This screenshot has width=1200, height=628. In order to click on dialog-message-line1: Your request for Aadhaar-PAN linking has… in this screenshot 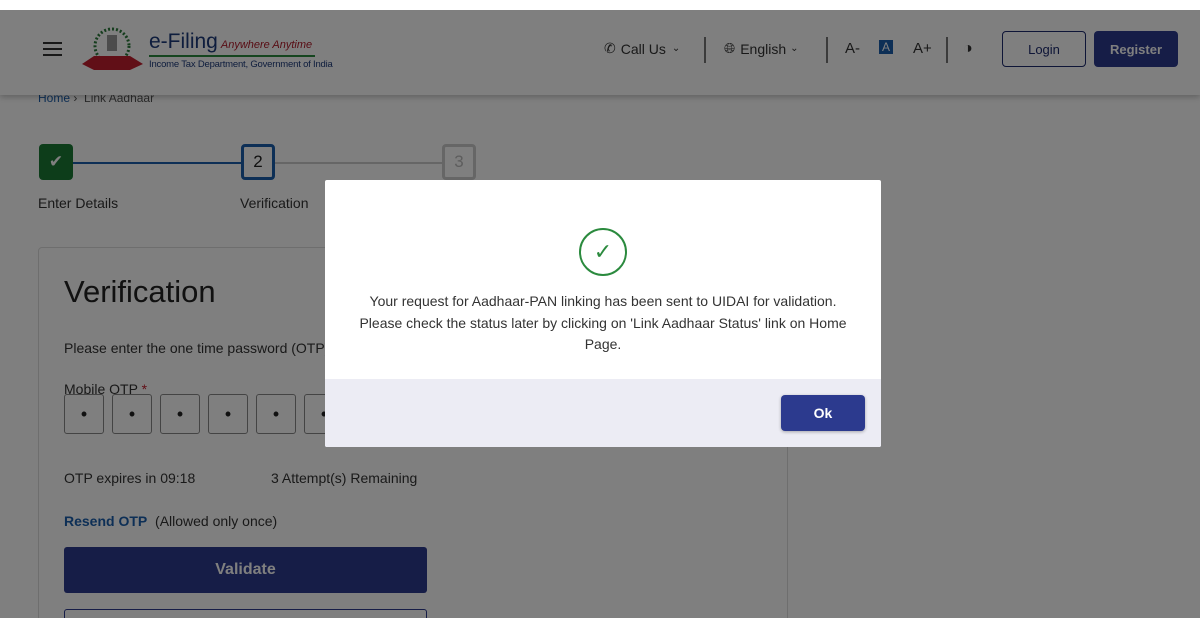, I will do `click(603, 301)`.